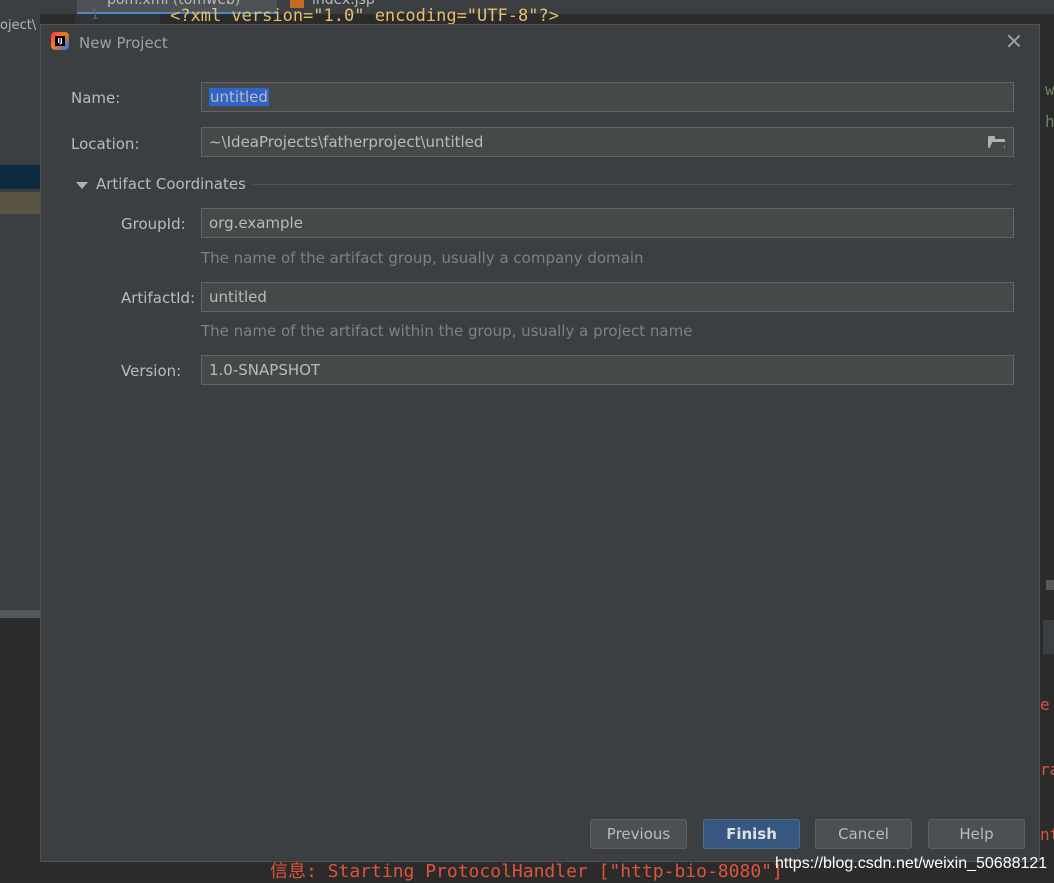 This screenshot has height=883, width=1054. I want to click on editor-text-fragment: w, so click(1049, 89).